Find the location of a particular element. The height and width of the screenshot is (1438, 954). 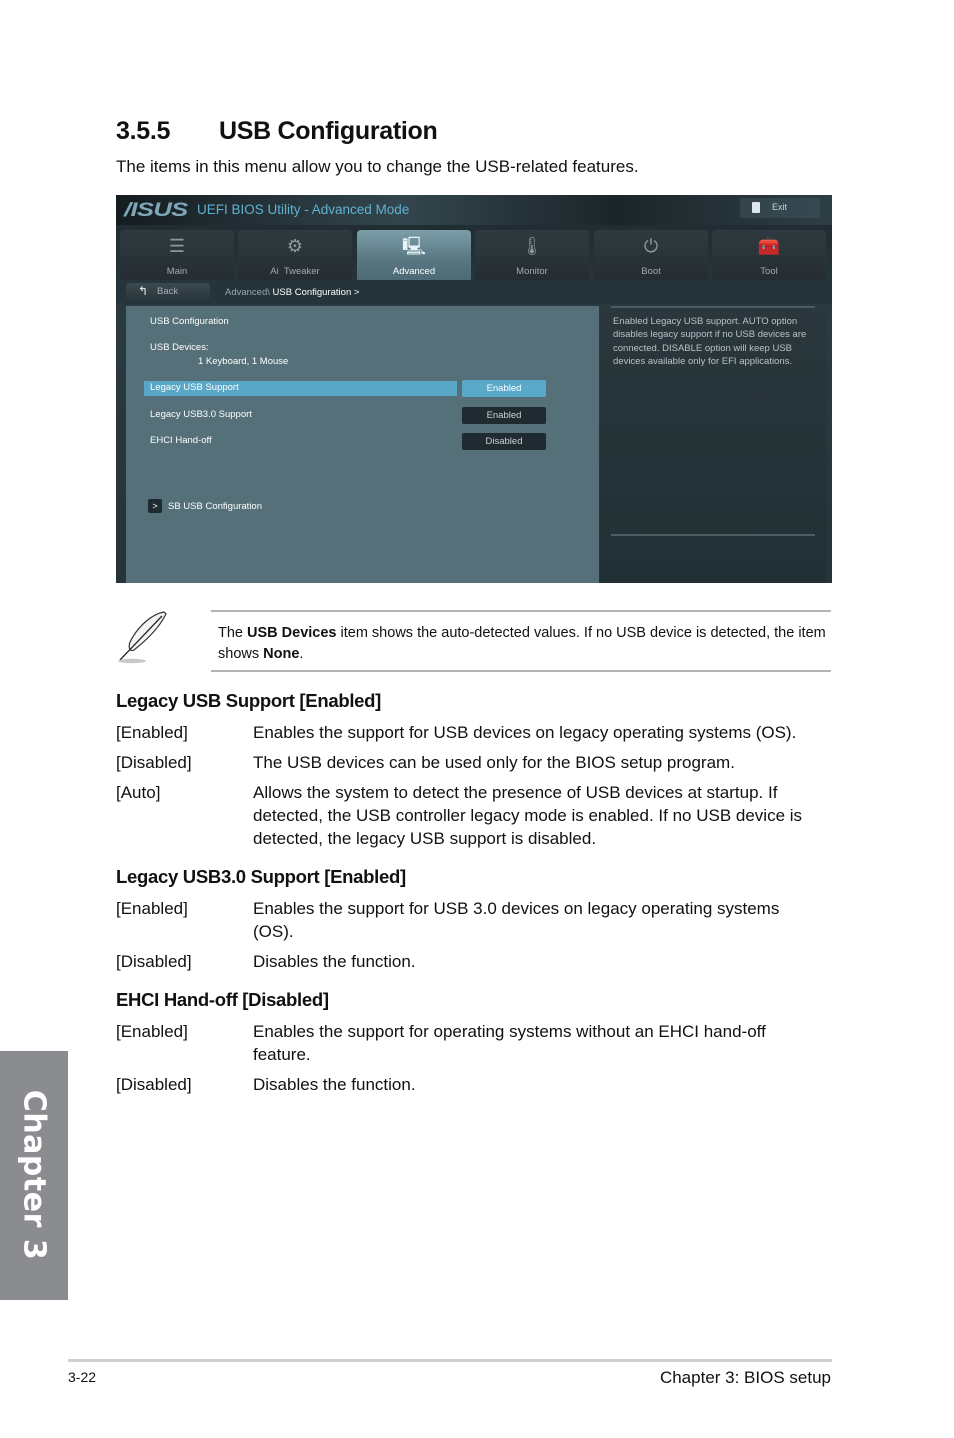

usb-devices-label: USB Devices: is located at coordinates (179, 347).